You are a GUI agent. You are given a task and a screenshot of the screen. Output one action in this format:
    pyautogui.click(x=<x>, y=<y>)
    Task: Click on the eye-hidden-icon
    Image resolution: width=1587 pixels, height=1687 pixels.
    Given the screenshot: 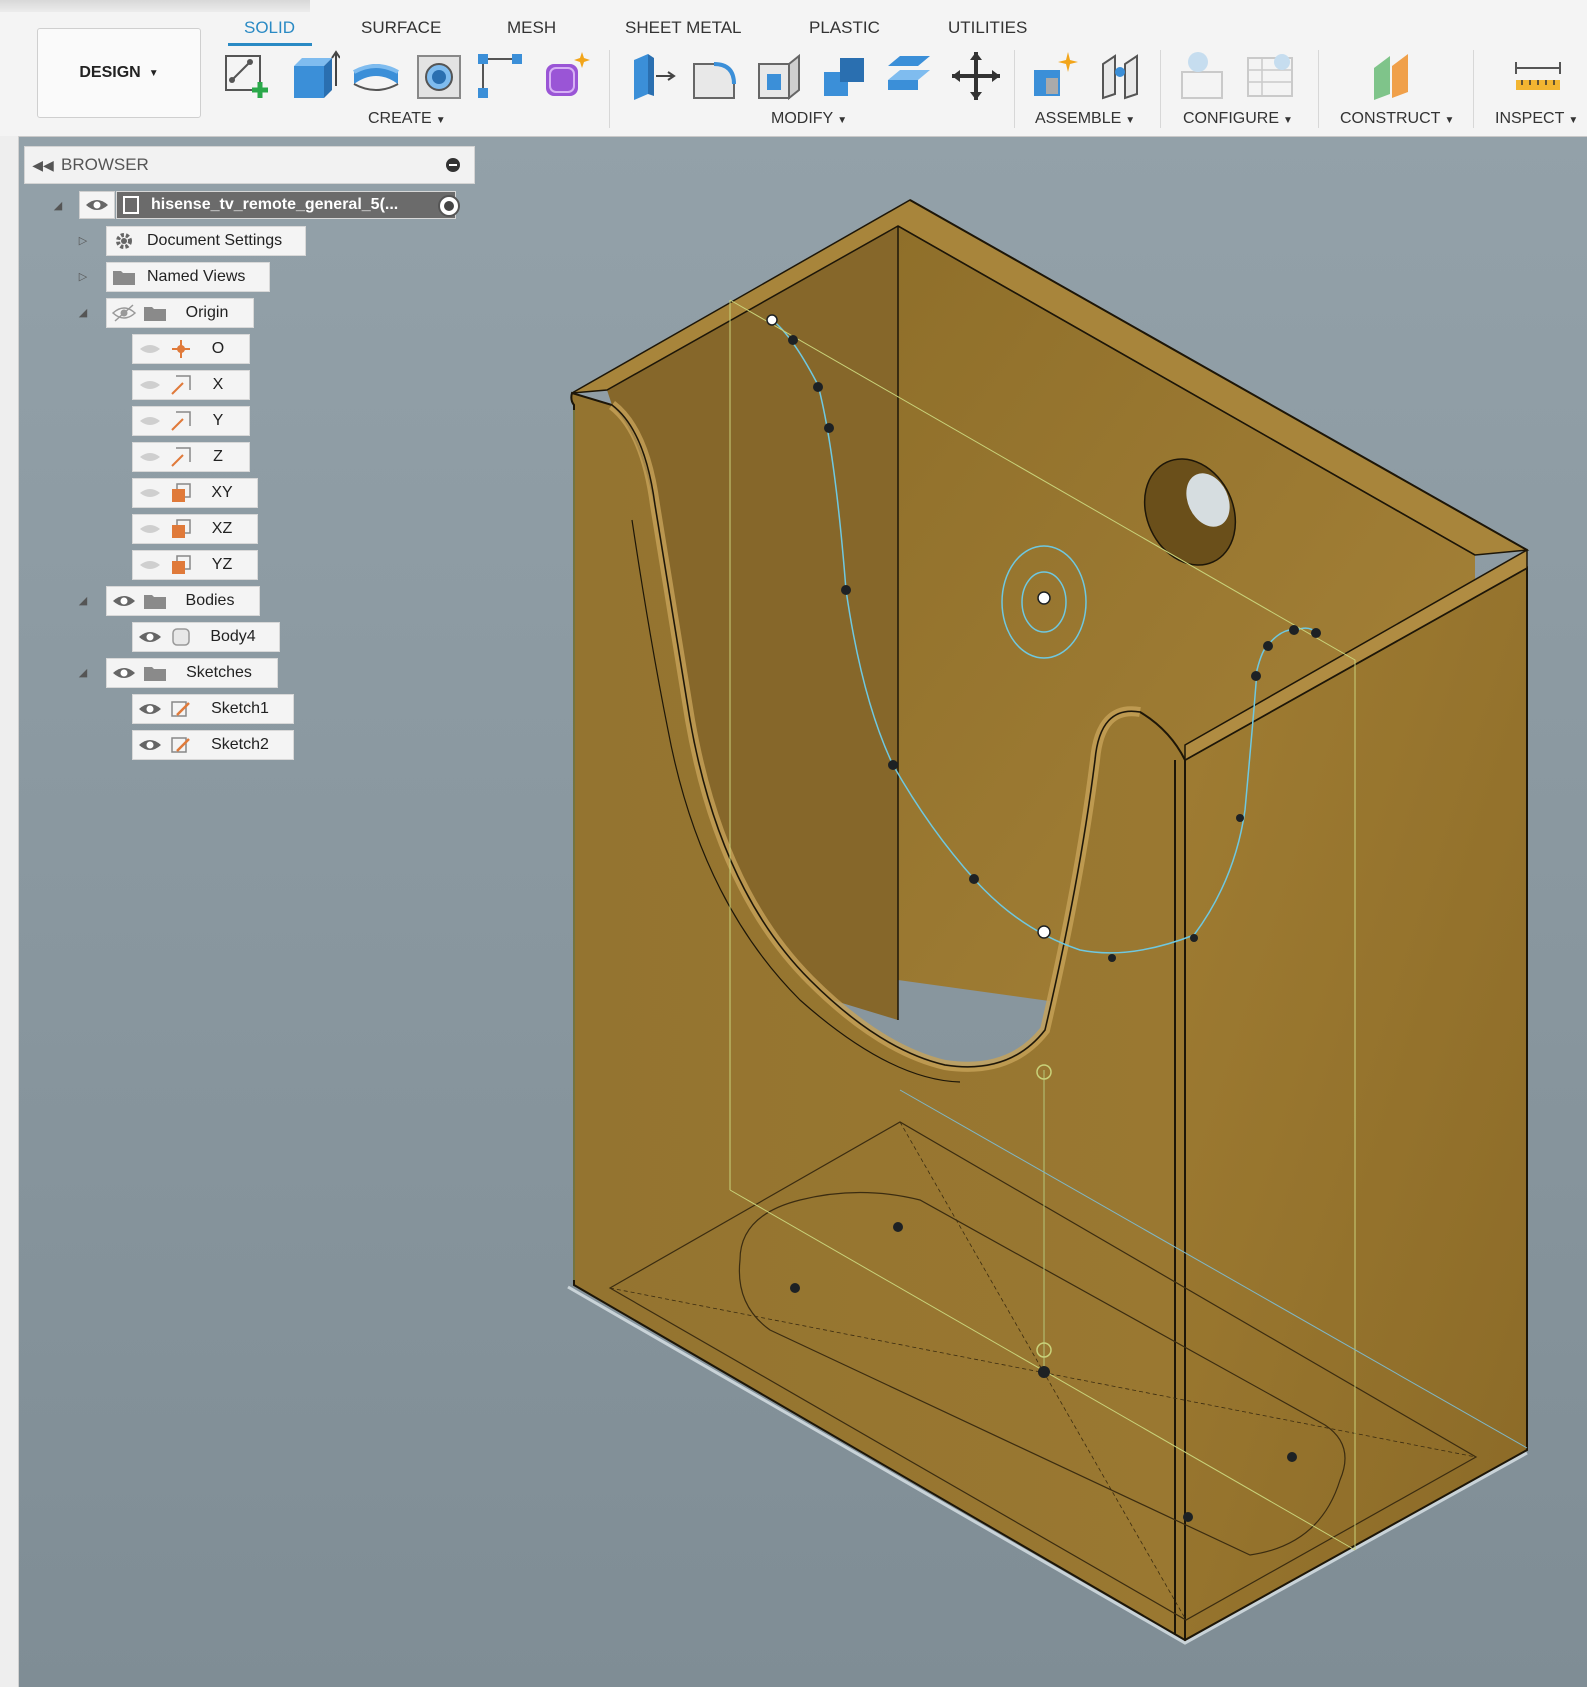 What is the action you would take?
    pyautogui.click(x=124, y=313)
    